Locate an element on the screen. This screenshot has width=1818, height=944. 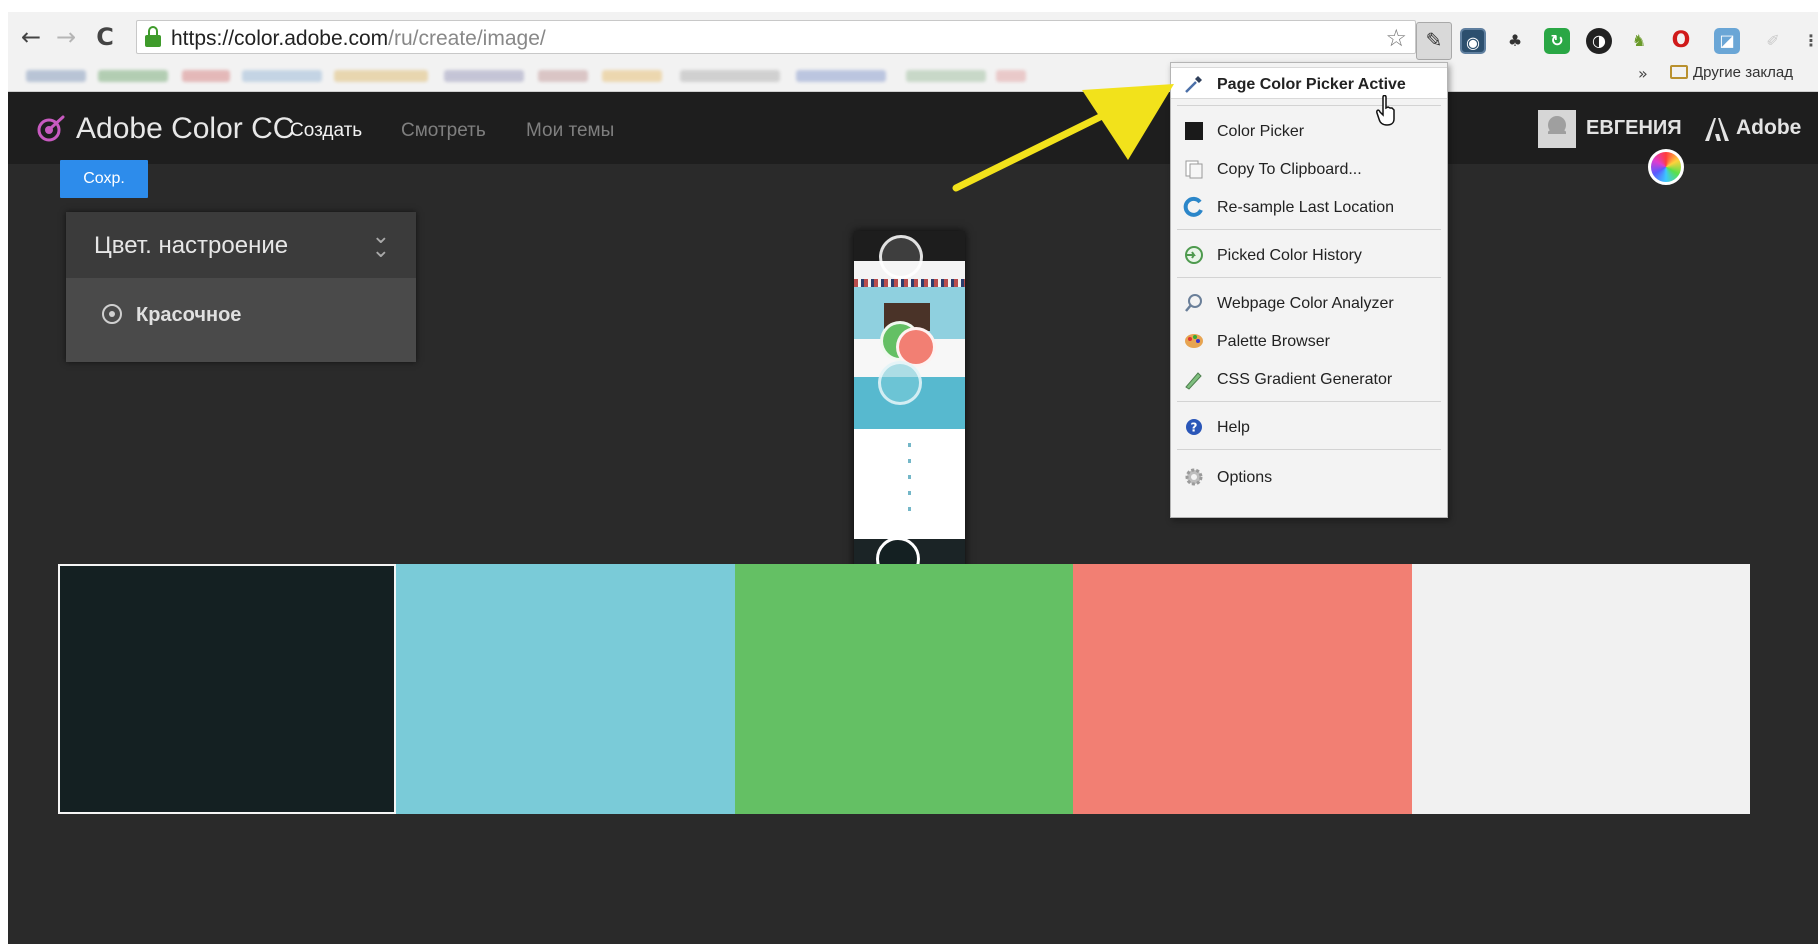
menu-item-options: Options is located at coordinates (1309, 477).